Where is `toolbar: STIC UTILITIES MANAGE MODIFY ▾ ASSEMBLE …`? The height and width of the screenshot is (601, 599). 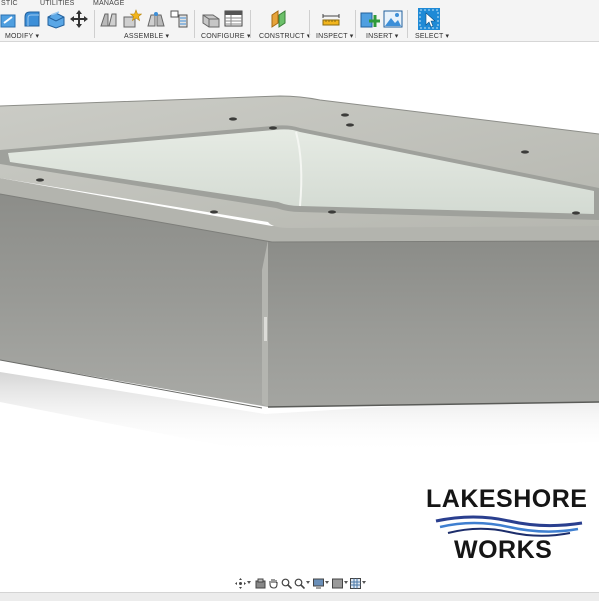 toolbar: STIC UTILITIES MANAGE MODIFY ▾ ASSEMBLE … is located at coordinates (299, 21).